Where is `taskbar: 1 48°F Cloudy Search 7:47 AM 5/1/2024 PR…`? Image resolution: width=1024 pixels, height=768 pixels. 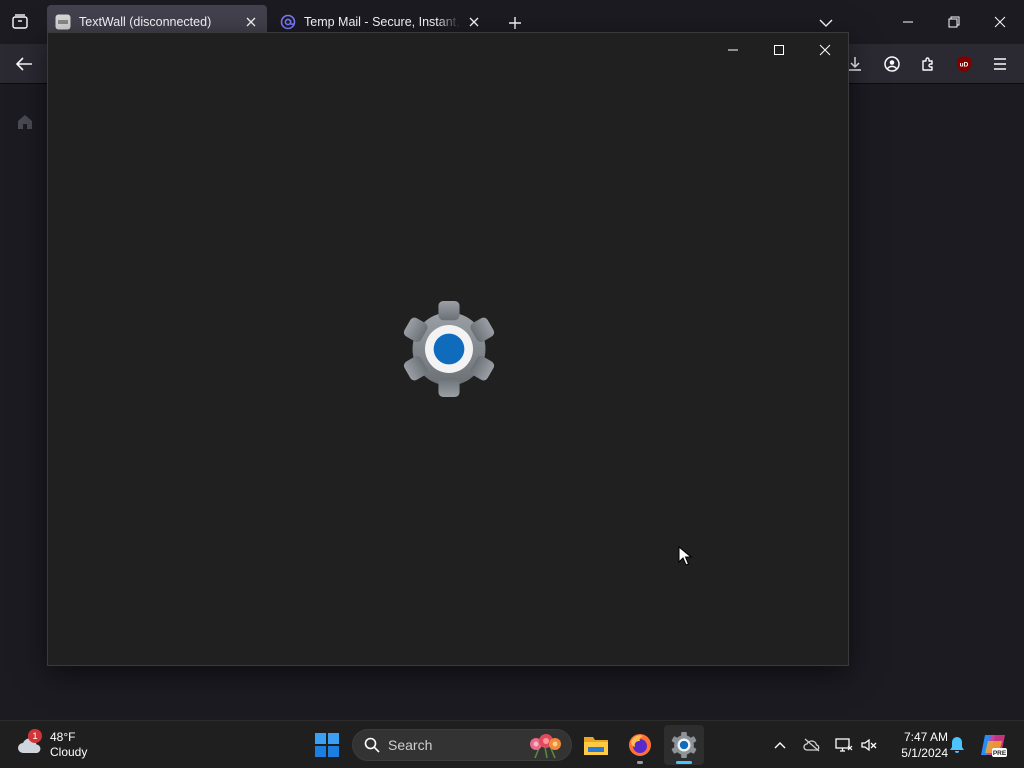 taskbar: 1 48°F Cloudy Search 7:47 AM 5/1/2024 PR… is located at coordinates (512, 744).